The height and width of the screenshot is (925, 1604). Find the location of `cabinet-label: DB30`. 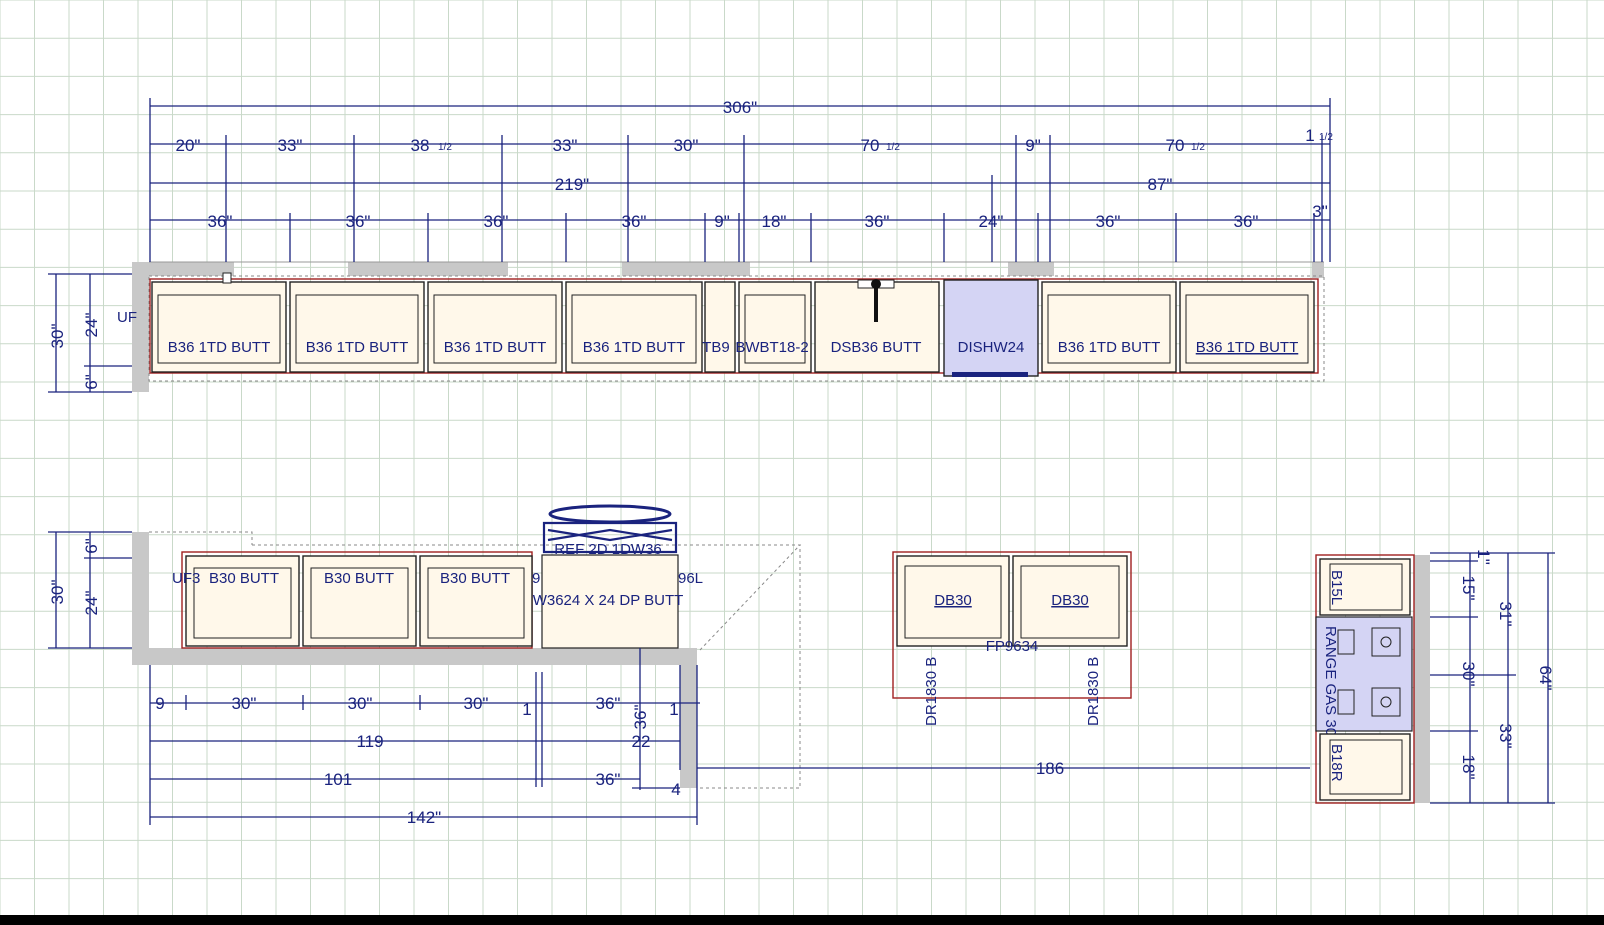

cabinet-label: DB30 is located at coordinates (1070, 600).